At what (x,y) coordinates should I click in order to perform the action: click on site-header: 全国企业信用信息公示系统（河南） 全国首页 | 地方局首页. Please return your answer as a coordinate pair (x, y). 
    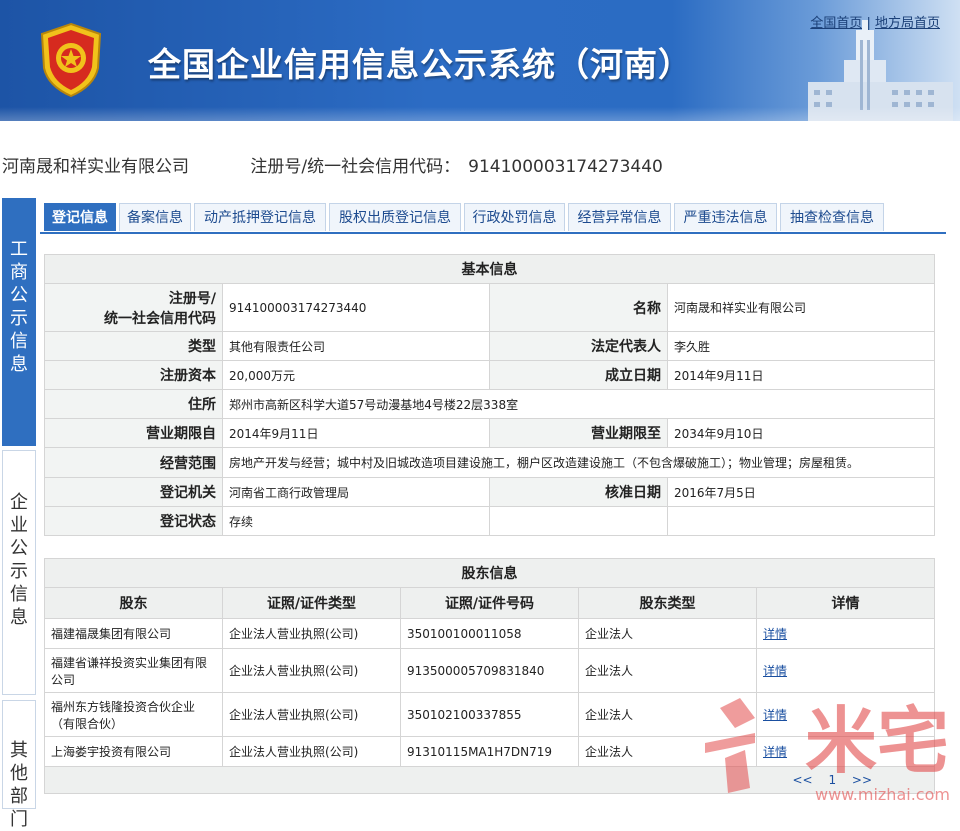
    Looking at the image, I should click on (480, 60).